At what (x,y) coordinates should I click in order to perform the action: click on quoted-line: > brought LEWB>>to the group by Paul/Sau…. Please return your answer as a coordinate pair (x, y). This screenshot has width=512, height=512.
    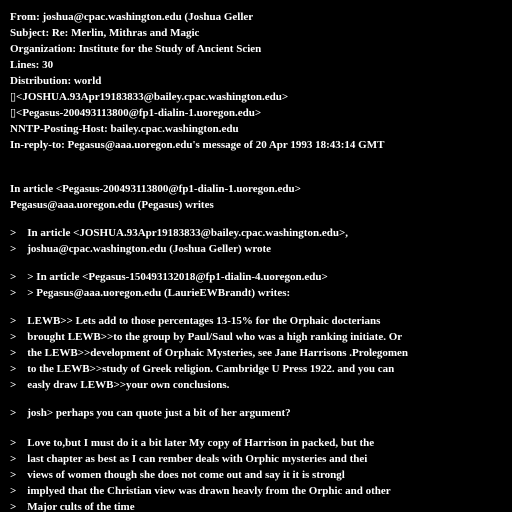
    Looking at the image, I should click on (206, 337).